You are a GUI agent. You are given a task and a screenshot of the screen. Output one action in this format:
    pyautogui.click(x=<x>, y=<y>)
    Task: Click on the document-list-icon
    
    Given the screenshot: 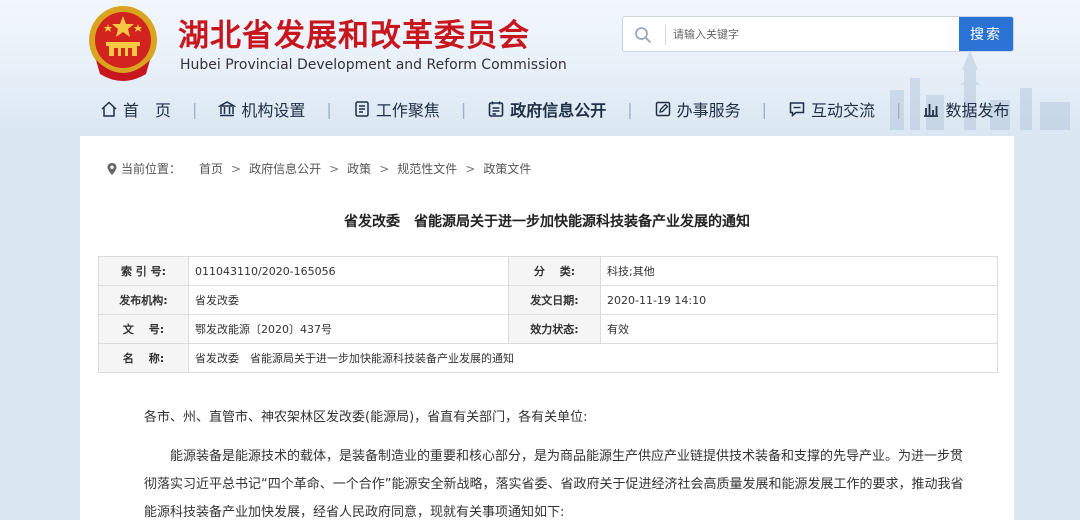 What is the action you would take?
    pyautogui.click(x=362, y=109)
    